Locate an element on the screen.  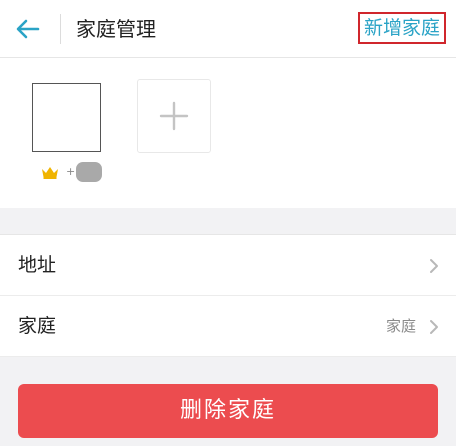
plus-icon is located at coordinates (174, 116).